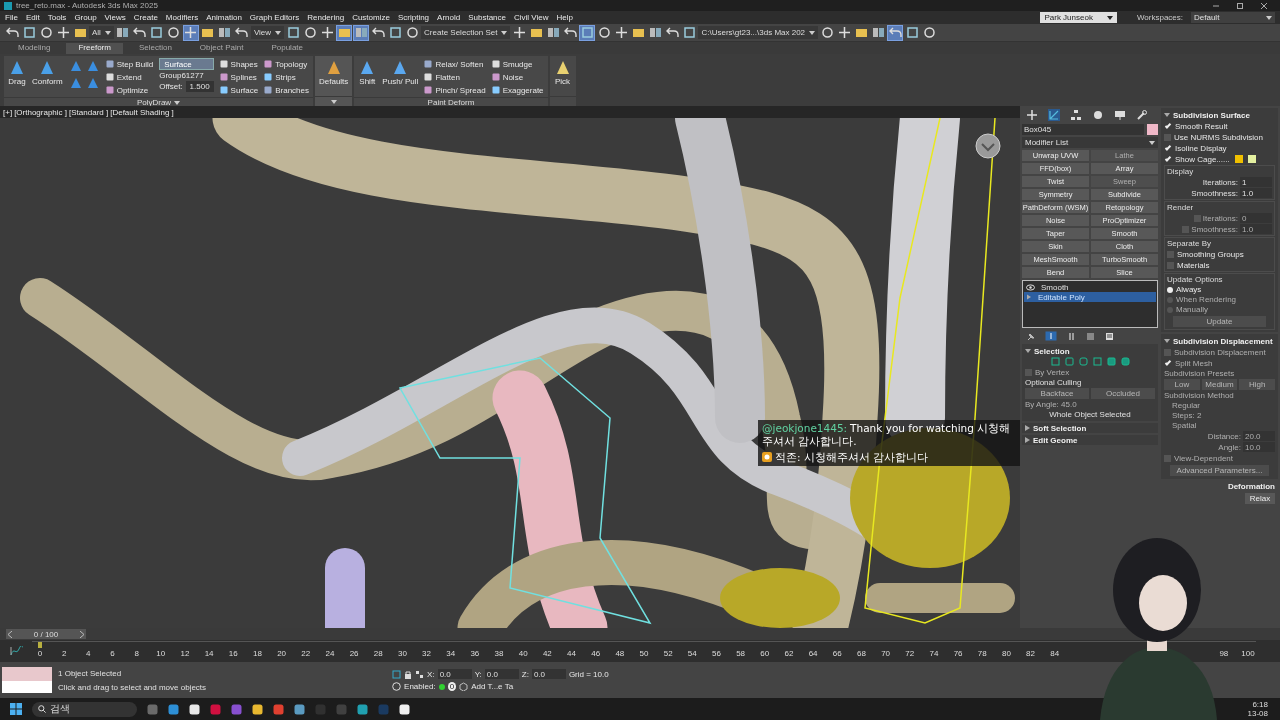 This screenshot has width=1280, height=720. I want to click on ribbon-button: Shapes, so click(239, 64).